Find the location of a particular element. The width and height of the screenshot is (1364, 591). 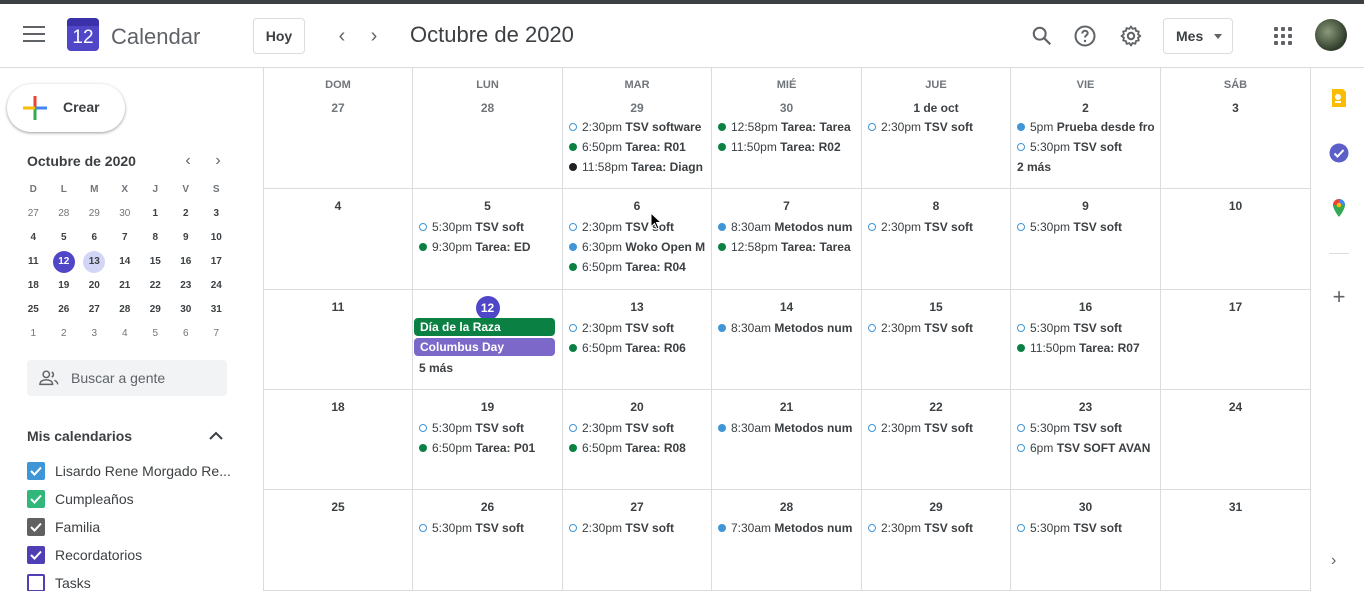

day-number: 9 is located at coordinates (1085, 206).